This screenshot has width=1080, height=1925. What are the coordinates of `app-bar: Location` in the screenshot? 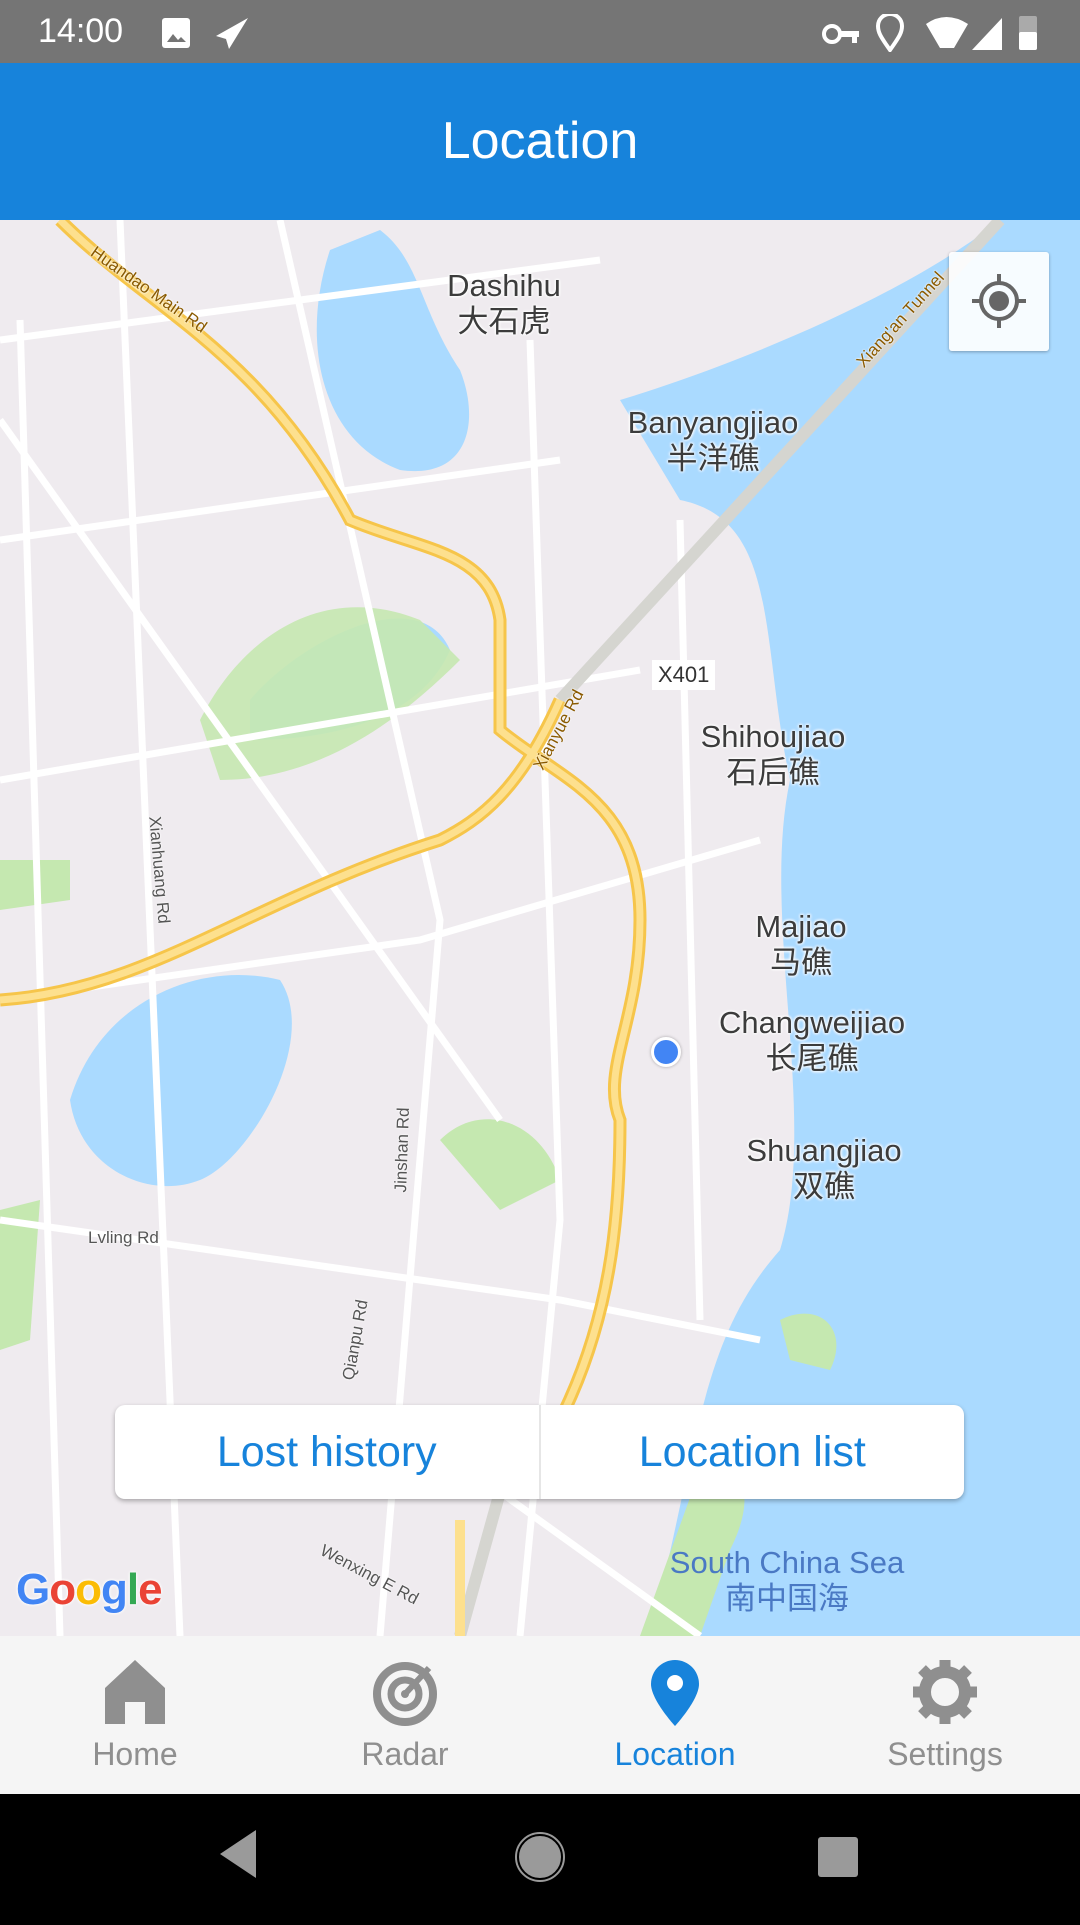 It's located at (540, 141).